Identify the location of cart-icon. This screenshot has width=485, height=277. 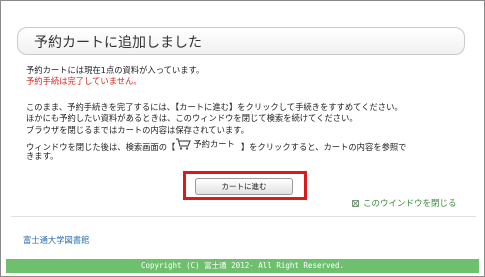
(184, 144).